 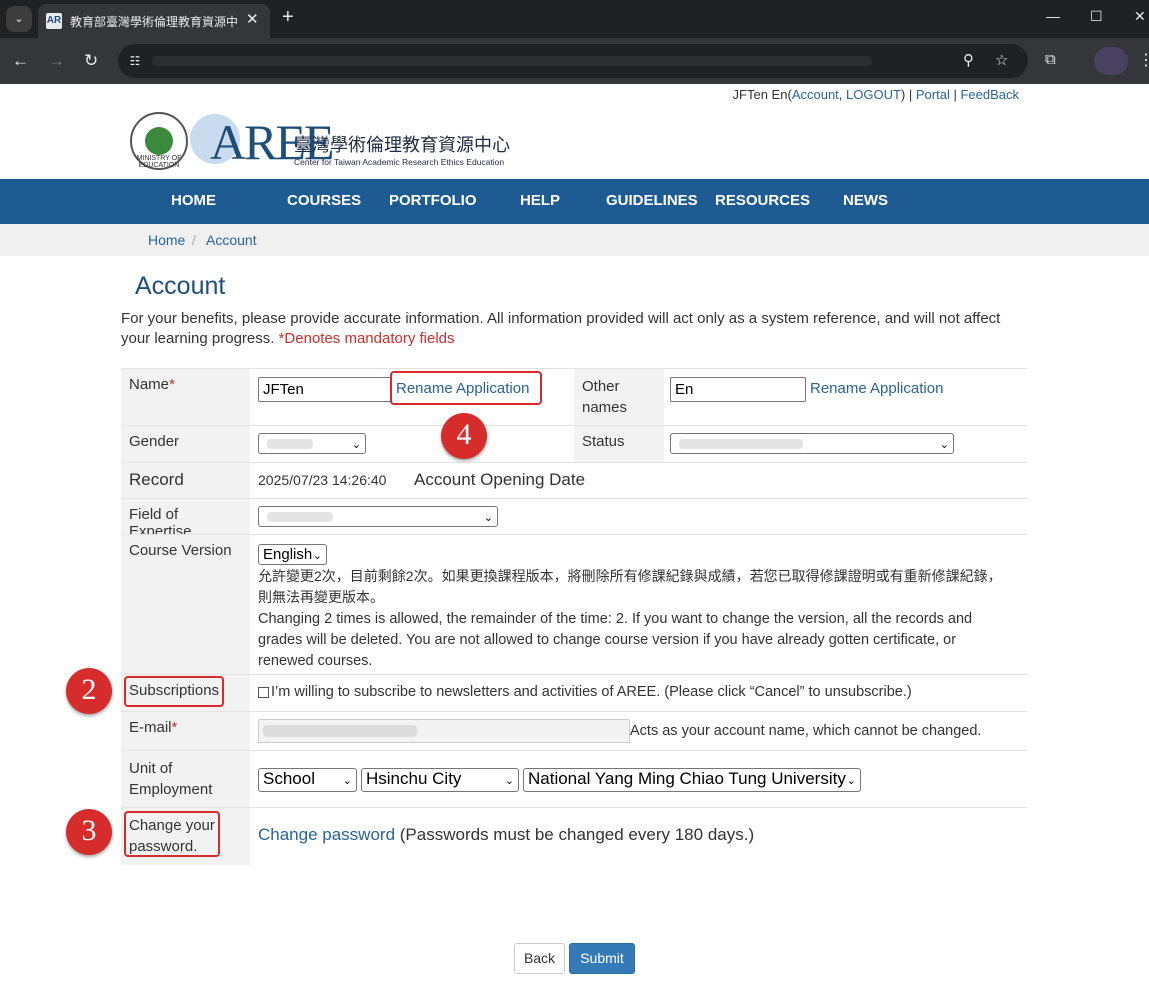 I want to click on feedback-link: FeedBack, so click(x=989, y=94).